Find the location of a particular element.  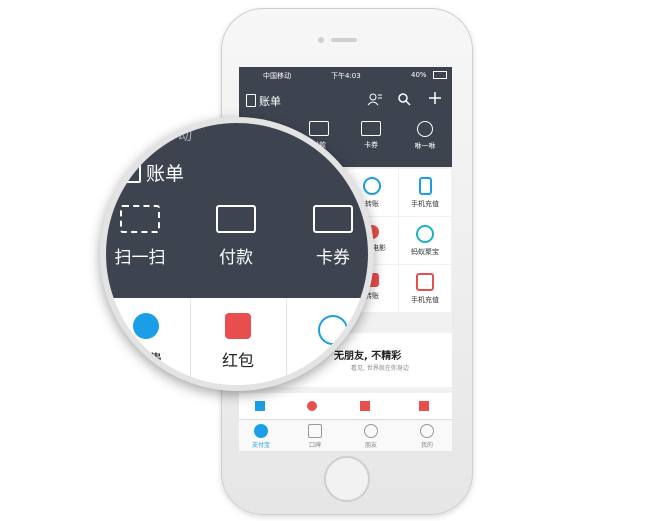

target-icon is located at coordinates (425, 129).